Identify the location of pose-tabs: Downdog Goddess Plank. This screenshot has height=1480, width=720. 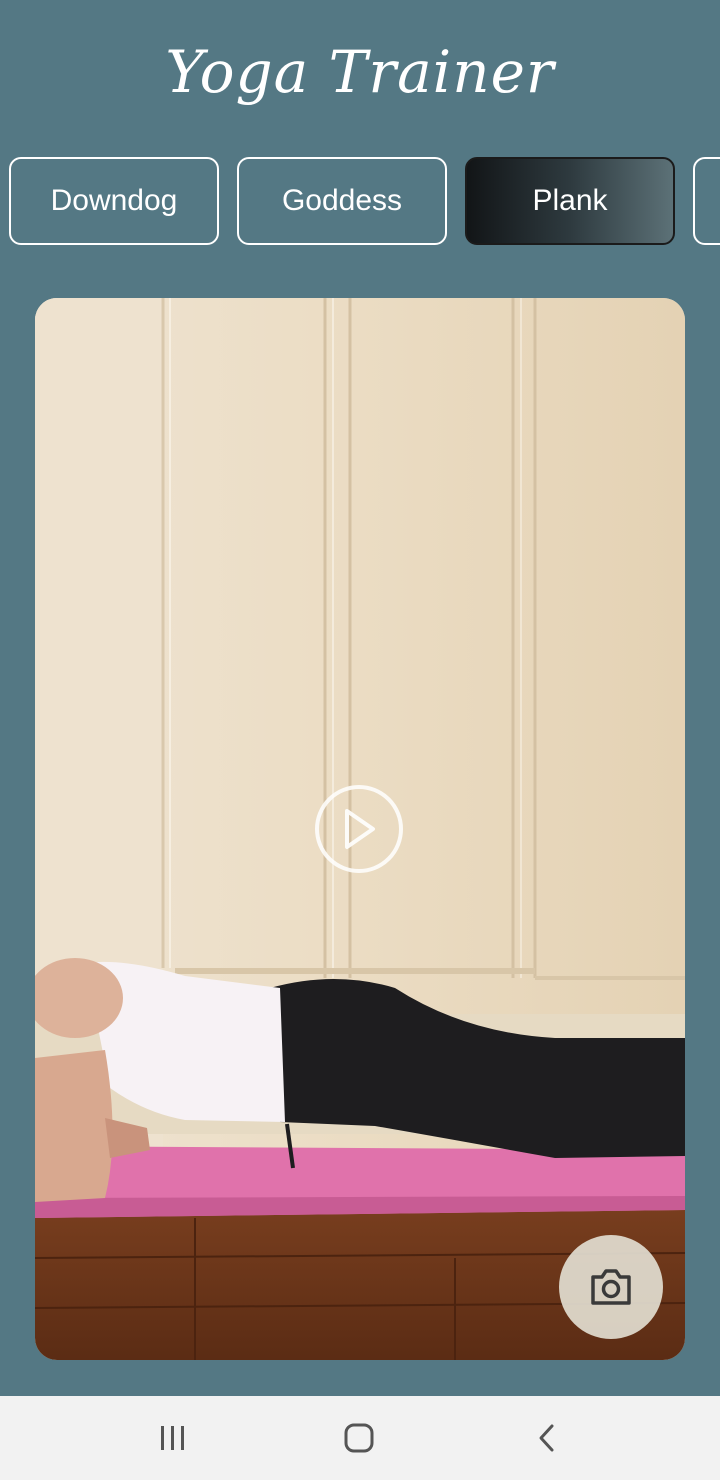
(360, 201).